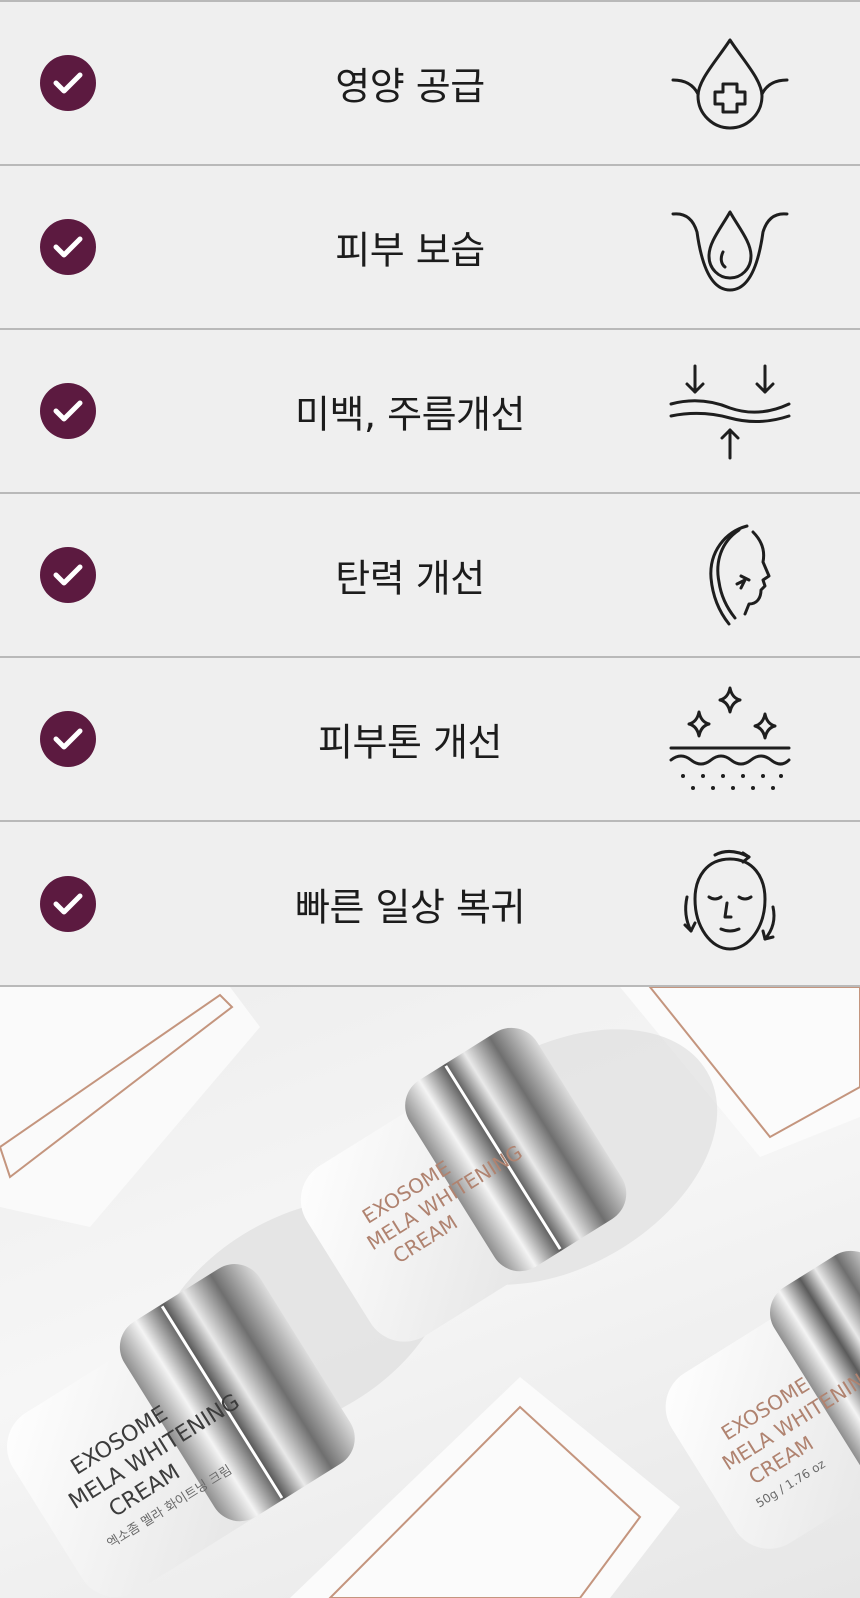 The image size is (860, 1598). What do you see at coordinates (730, 904) in the screenshot?
I see `face-recovery-cycle-icon` at bounding box center [730, 904].